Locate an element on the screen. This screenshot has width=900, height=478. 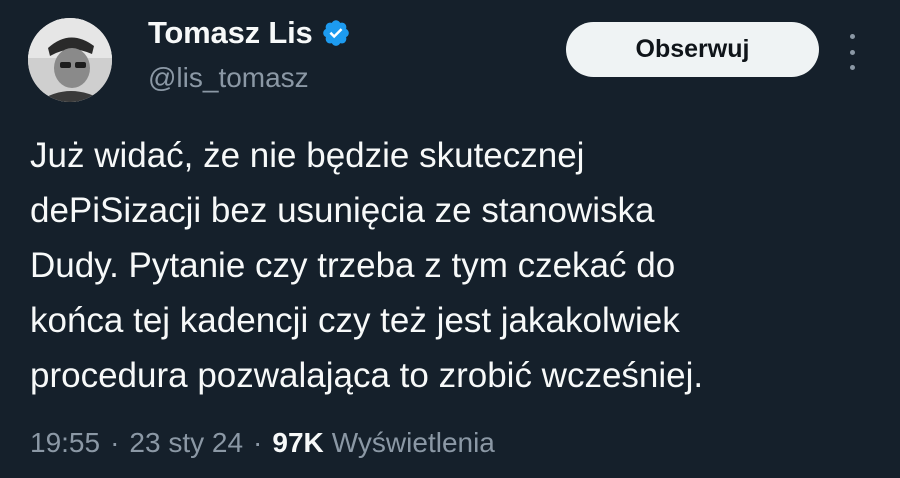
avatar-photo is located at coordinates (70, 60).